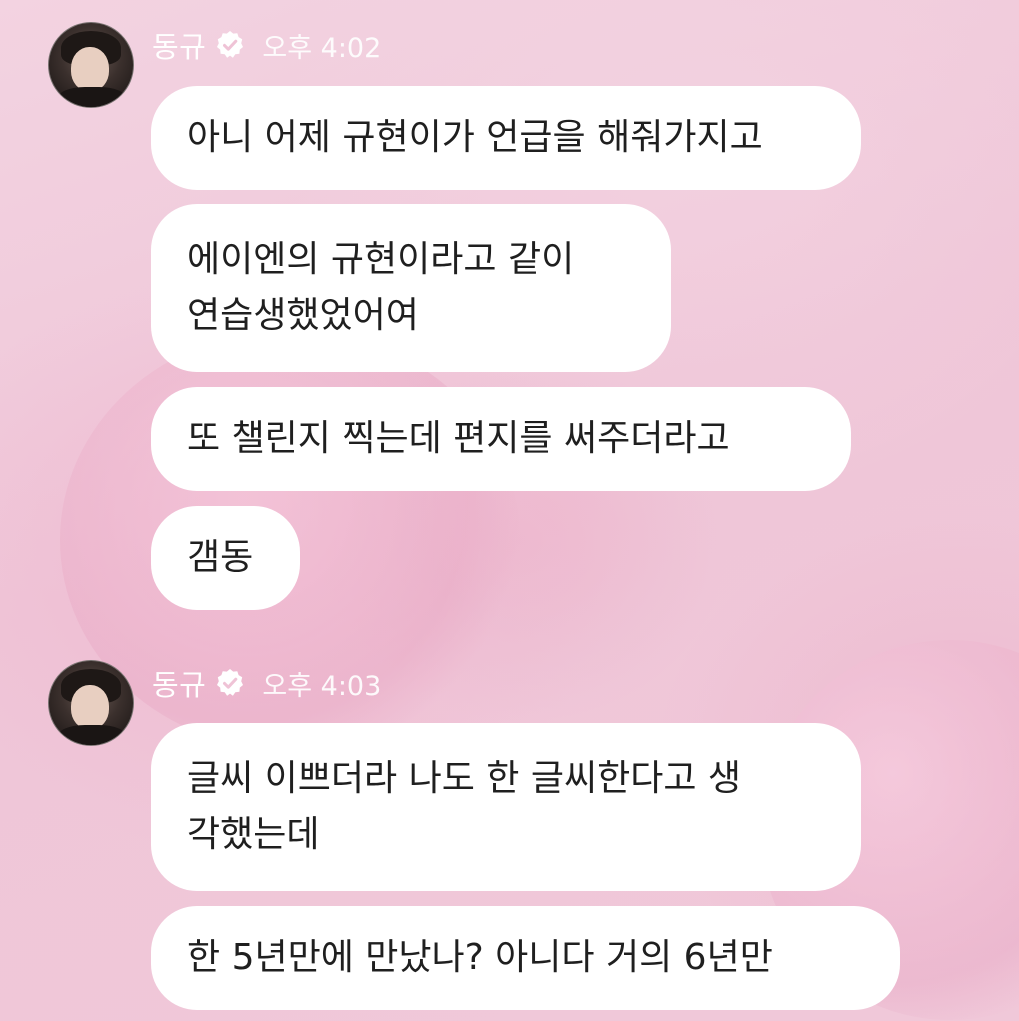 The width and height of the screenshot is (1019, 1021). What do you see at coordinates (475, 137) in the screenshot?
I see `message-text: 아니 어제 규현이가 언급을 해줘가지고` at bounding box center [475, 137].